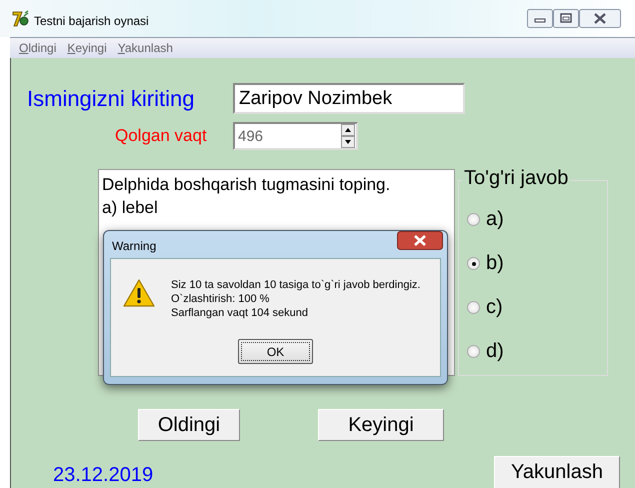 Image resolution: width=635 pixels, height=488 pixels. I want to click on name-label: Ismingizni kiriting, so click(111, 99).